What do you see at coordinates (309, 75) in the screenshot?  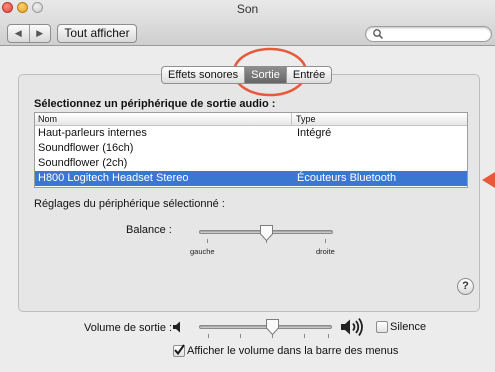 I see `tab-input: Entrée` at bounding box center [309, 75].